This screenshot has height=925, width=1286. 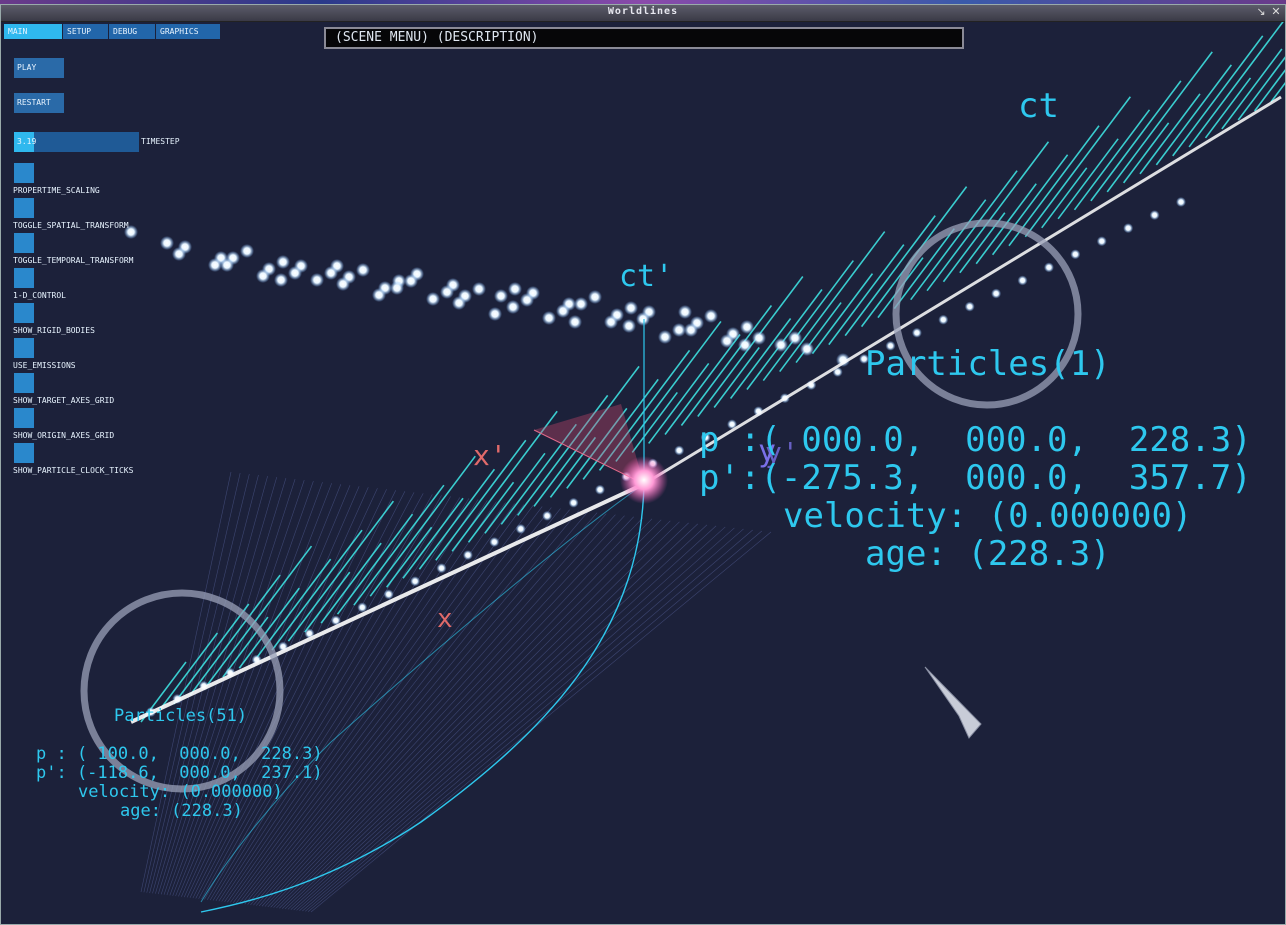 What do you see at coordinates (76, 142) in the screenshot?
I see `timestep-slider: 3.19` at bounding box center [76, 142].